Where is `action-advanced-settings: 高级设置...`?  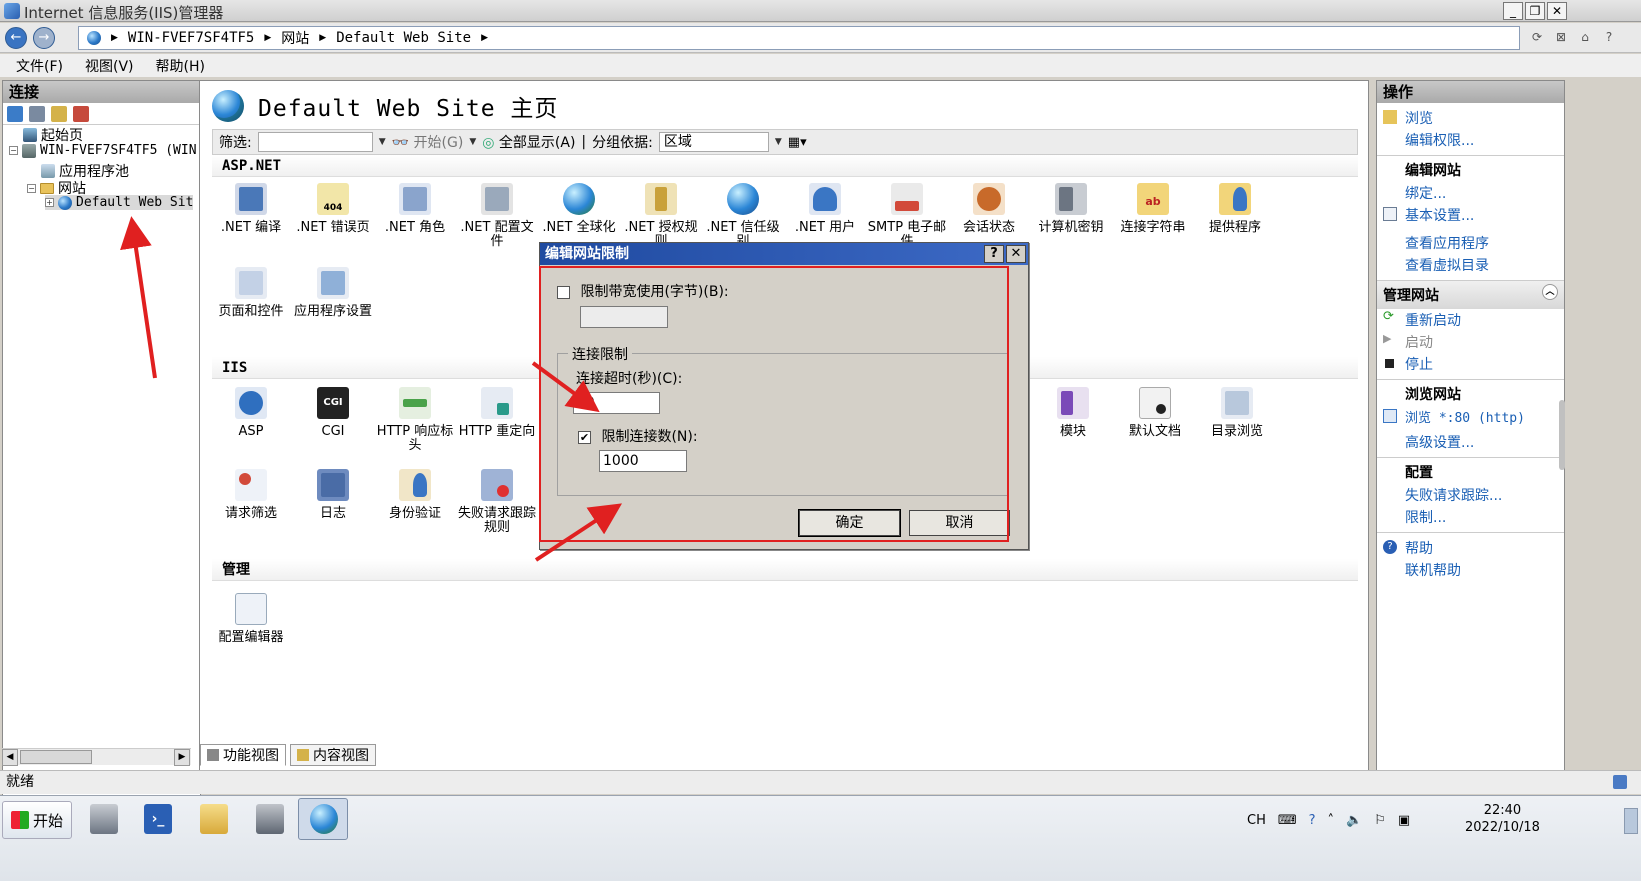 action-advanced-settings: 高级设置... is located at coordinates (1470, 442).